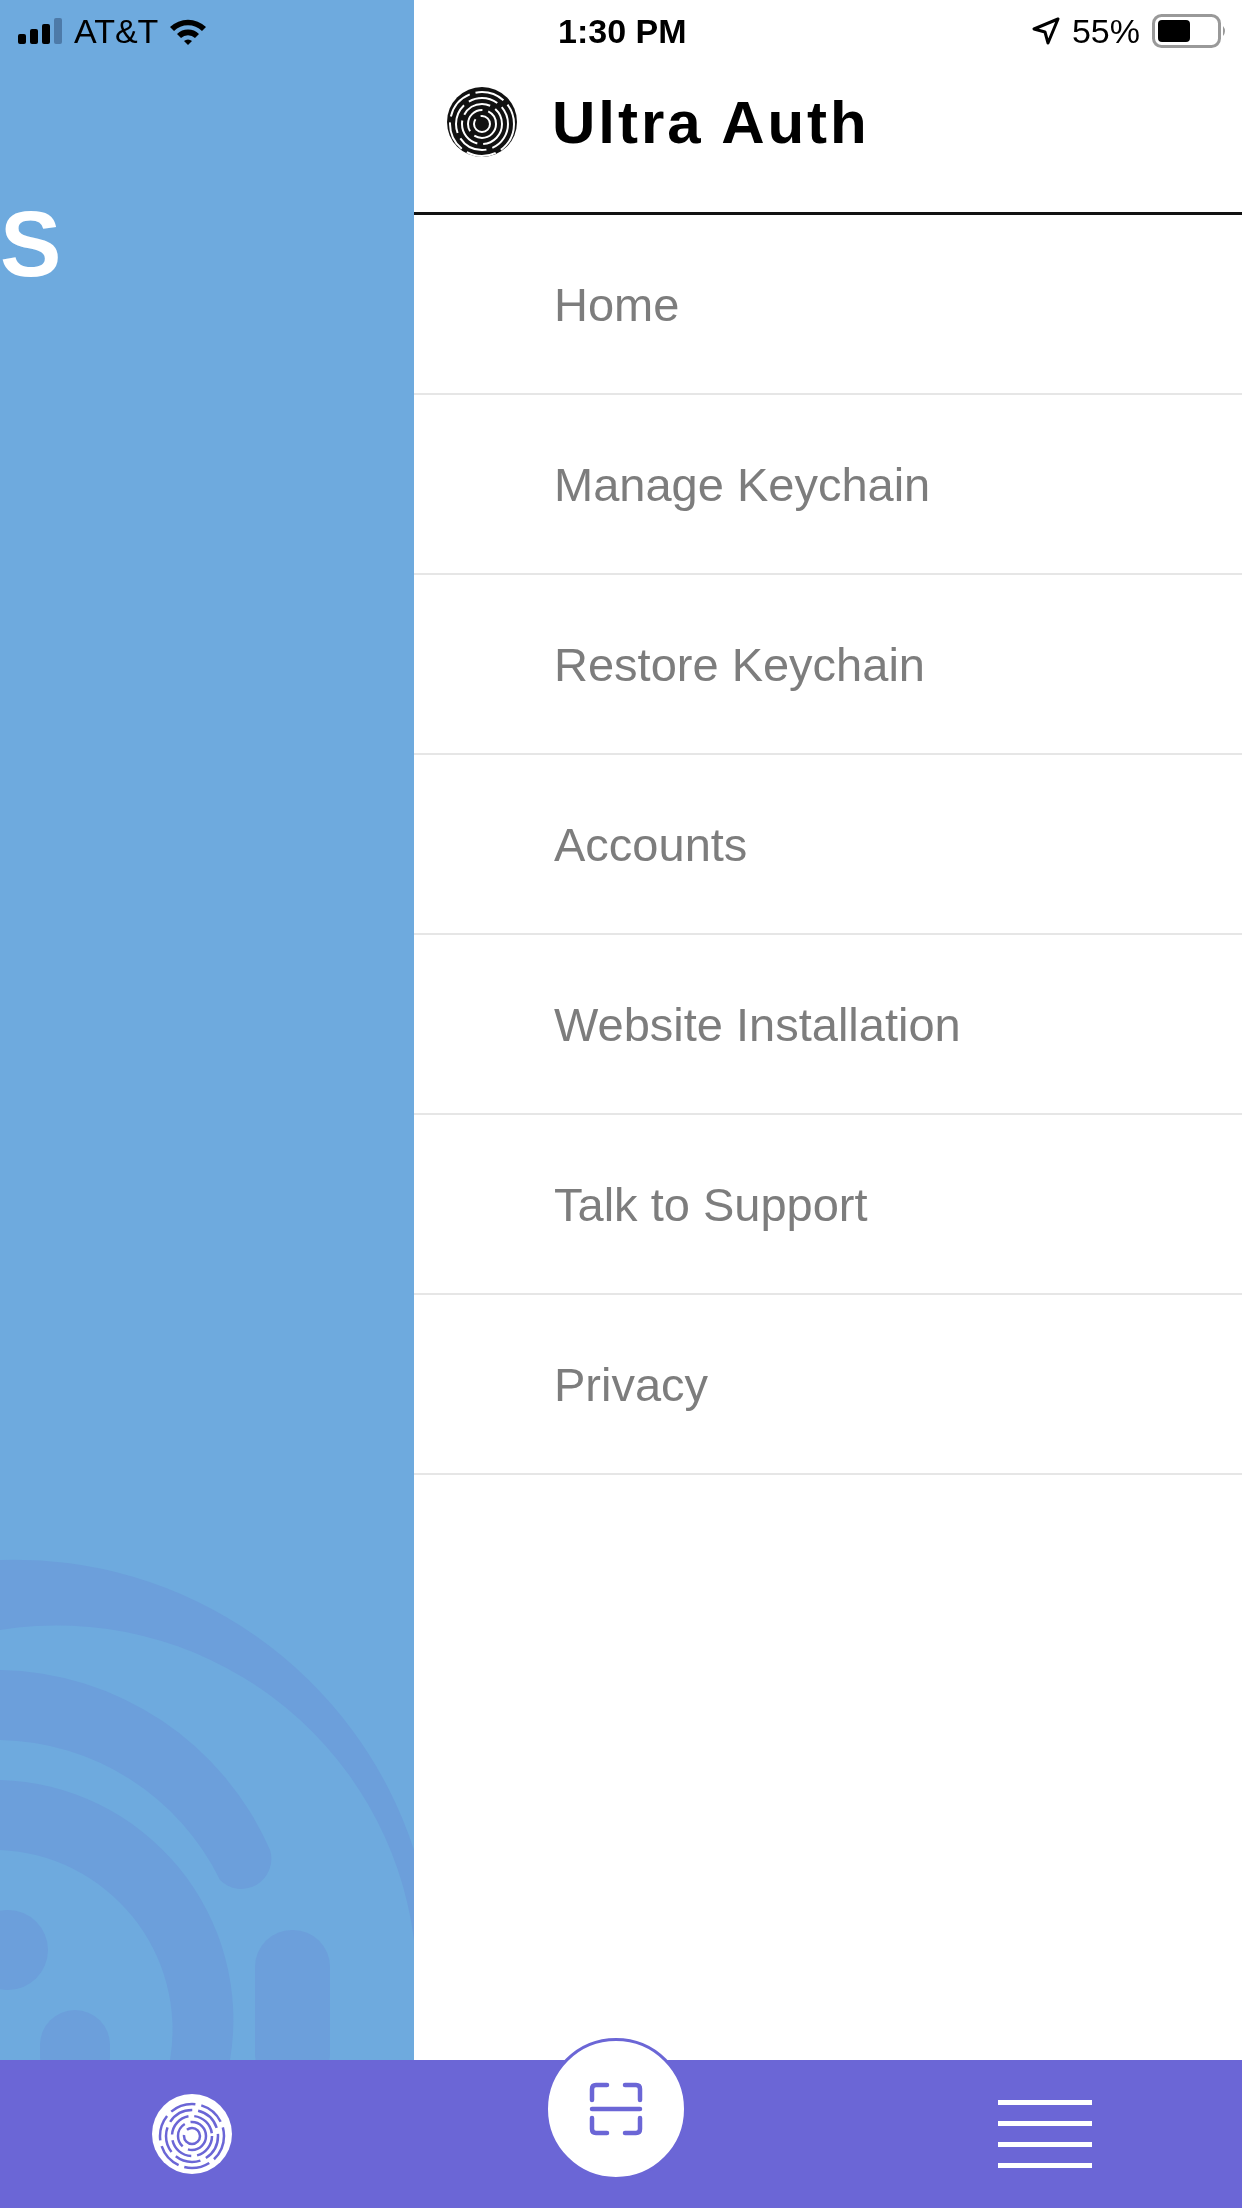  What do you see at coordinates (482, 122) in the screenshot?
I see `fingerprint-logo-icon` at bounding box center [482, 122].